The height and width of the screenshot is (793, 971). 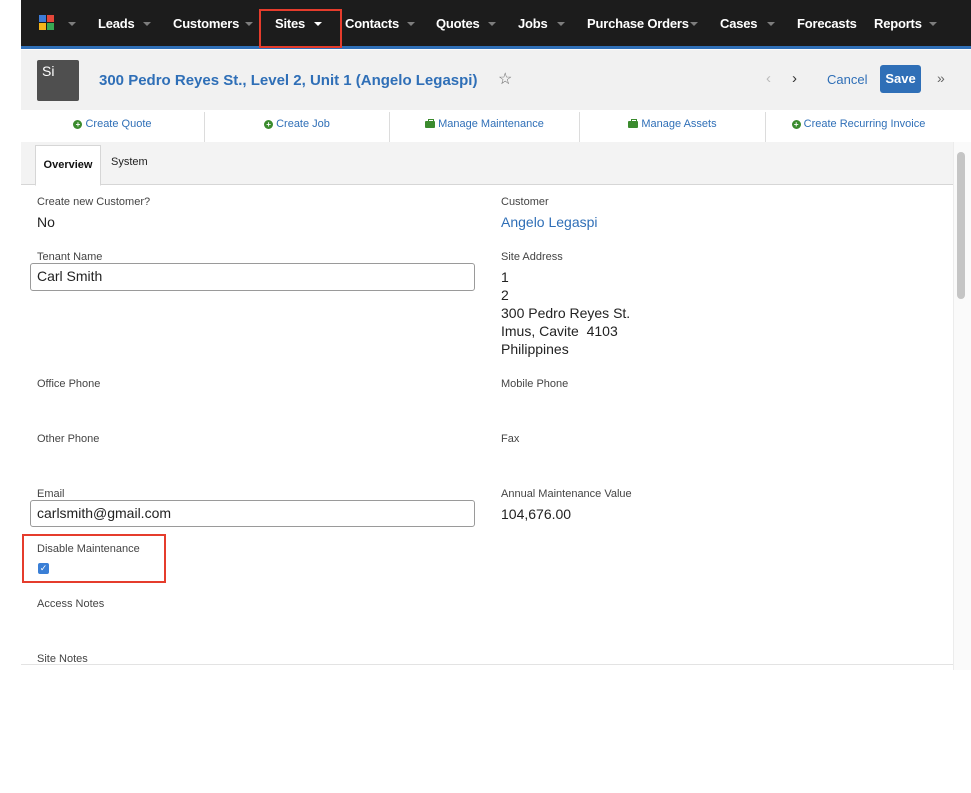 What do you see at coordinates (941, 78) in the screenshot?
I see `more-actions-icon: »` at bounding box center [941, 78].